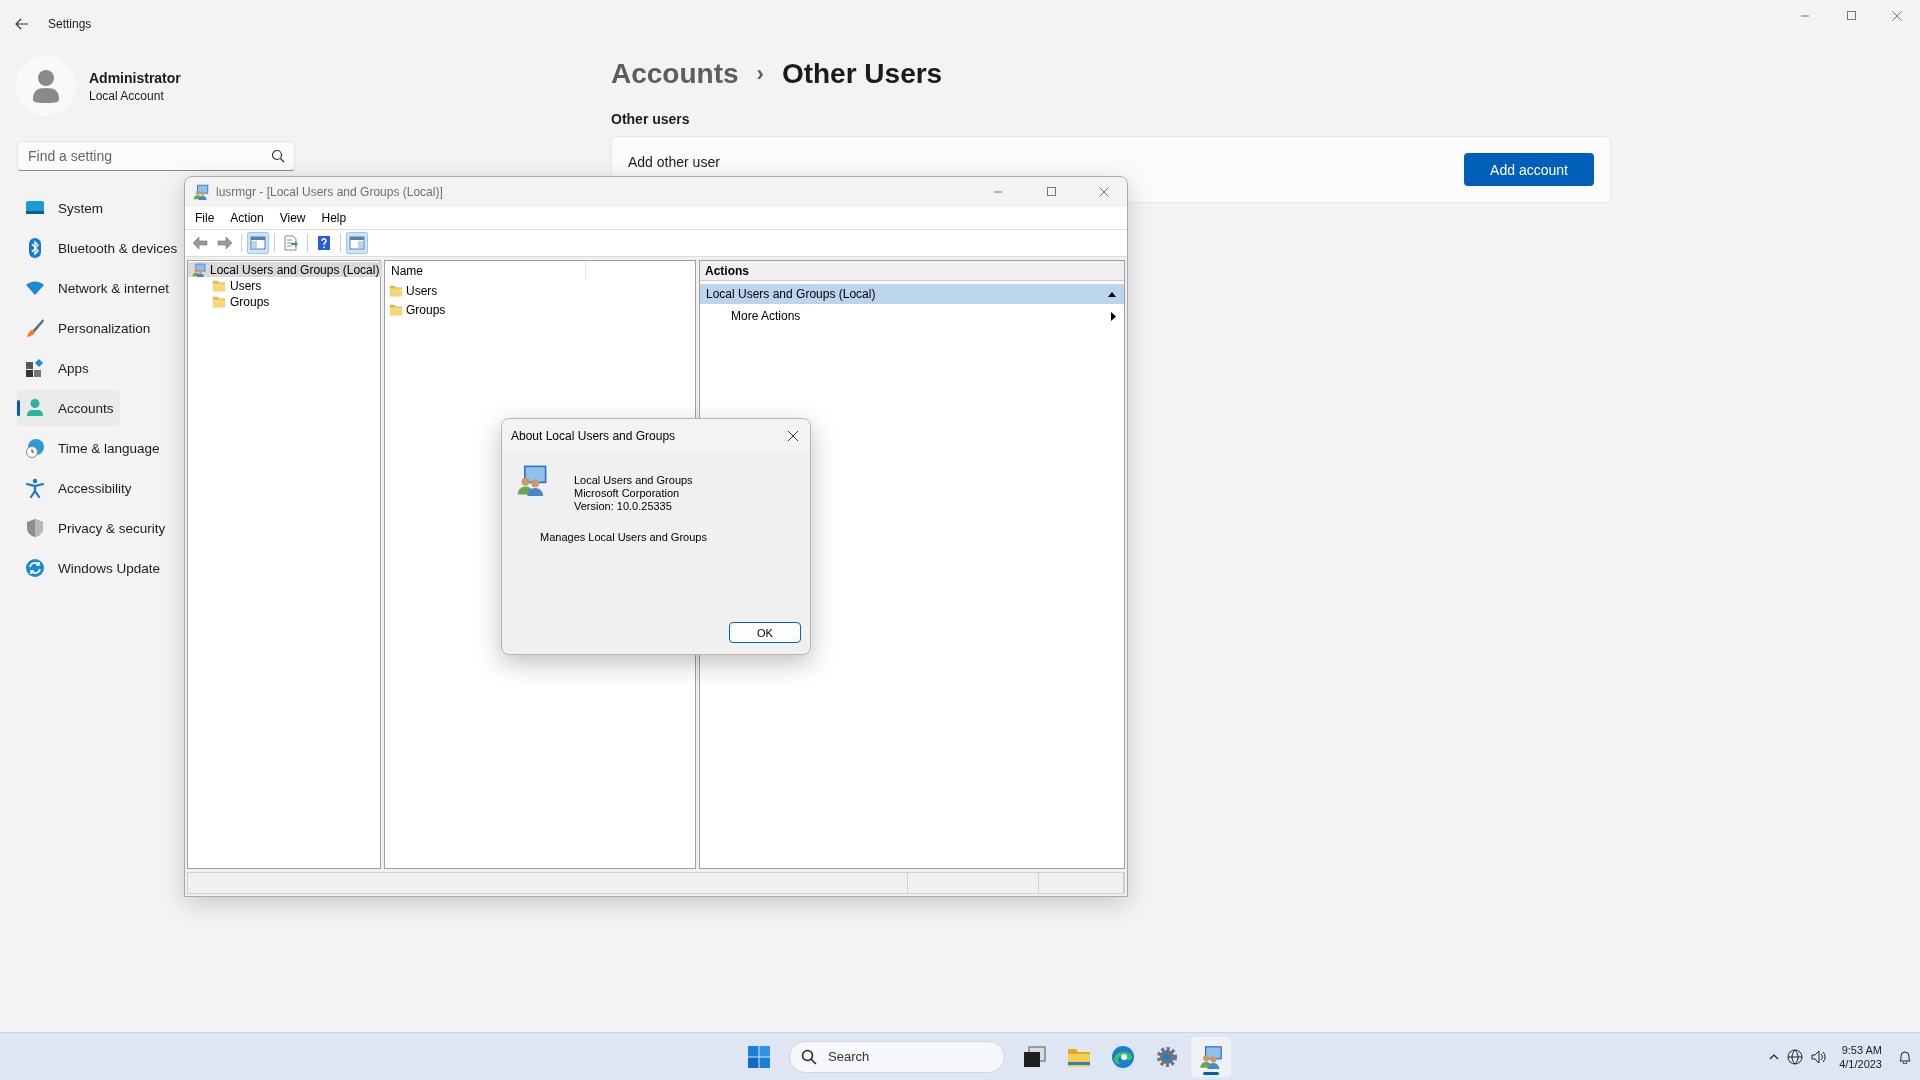 The image size is (1920, 1080). I want to click on section-label: Local Users and Groups (Local), so click(791, 294).